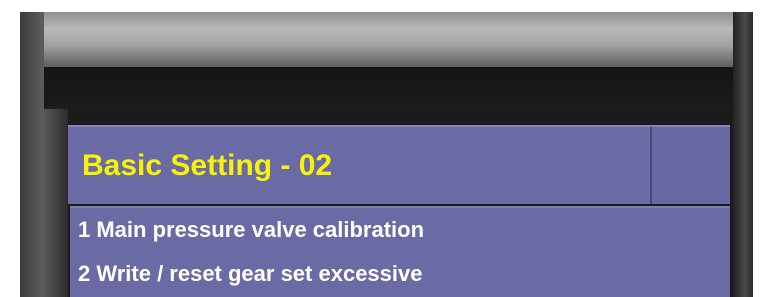 This screenshot has height=297, width=760. Describe the element at coordinates (743, 154) in the screenshot. I see `right-bezel` at that location.